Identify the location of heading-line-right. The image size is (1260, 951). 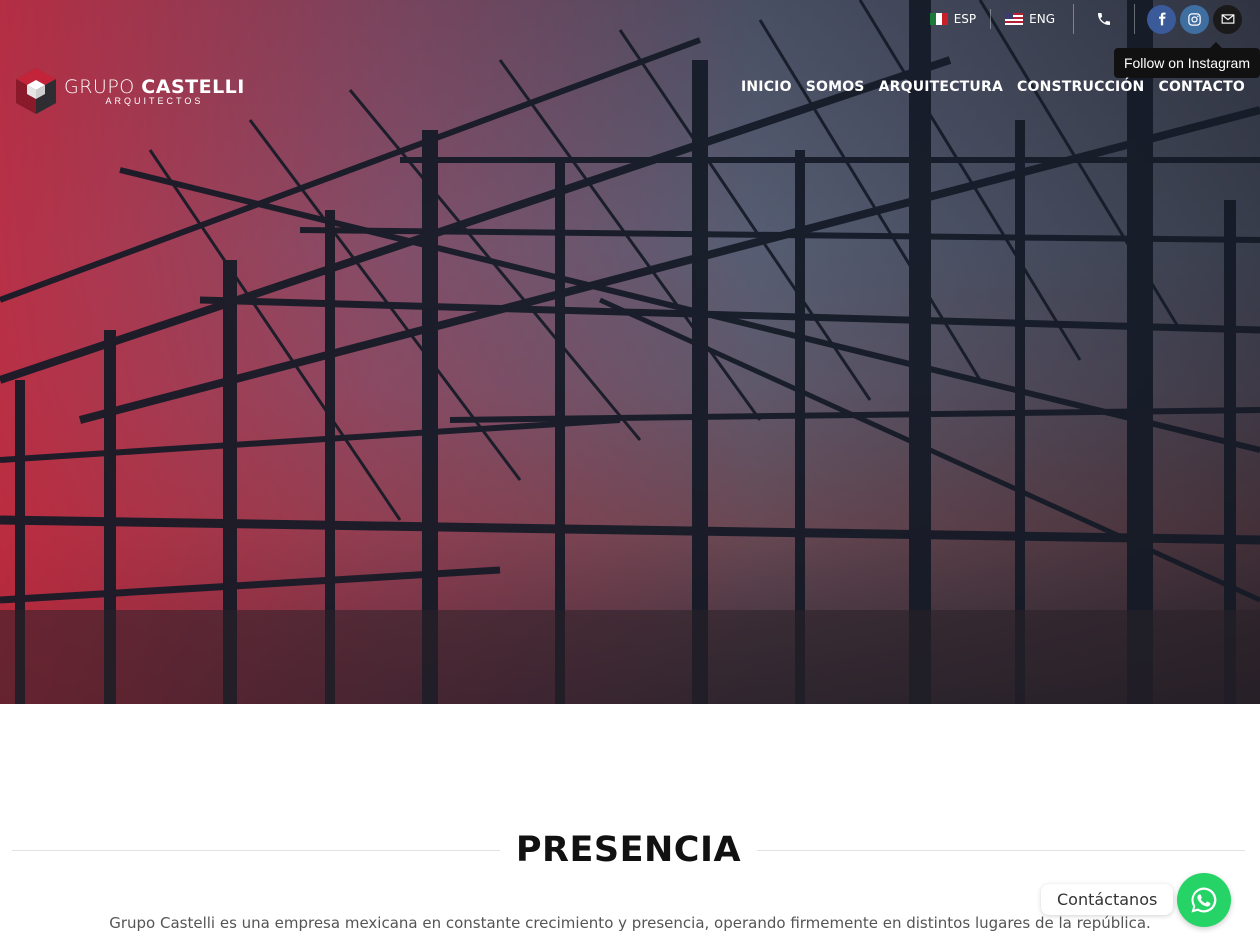
(1001, 850).